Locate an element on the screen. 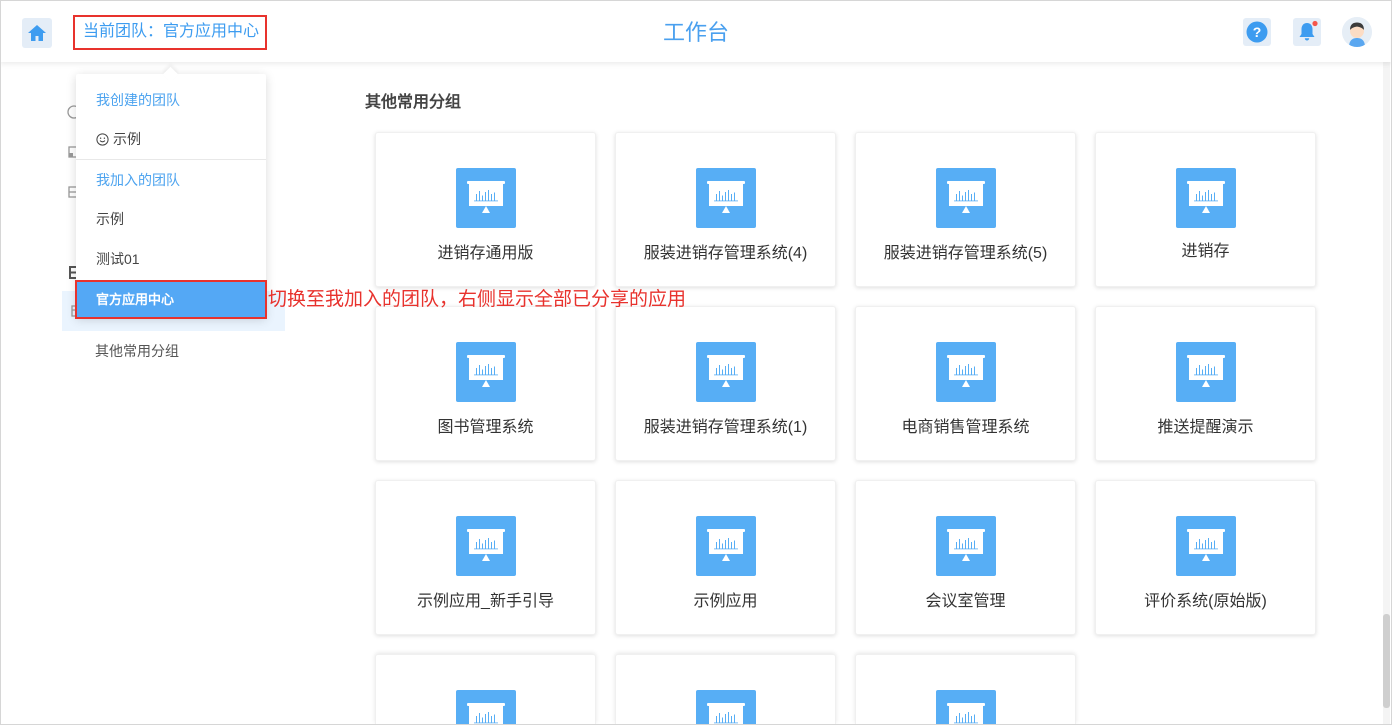 The image size is (1392, 725). app-card: 服装进销存管理系统(5) is located at coordinates (965, 209).